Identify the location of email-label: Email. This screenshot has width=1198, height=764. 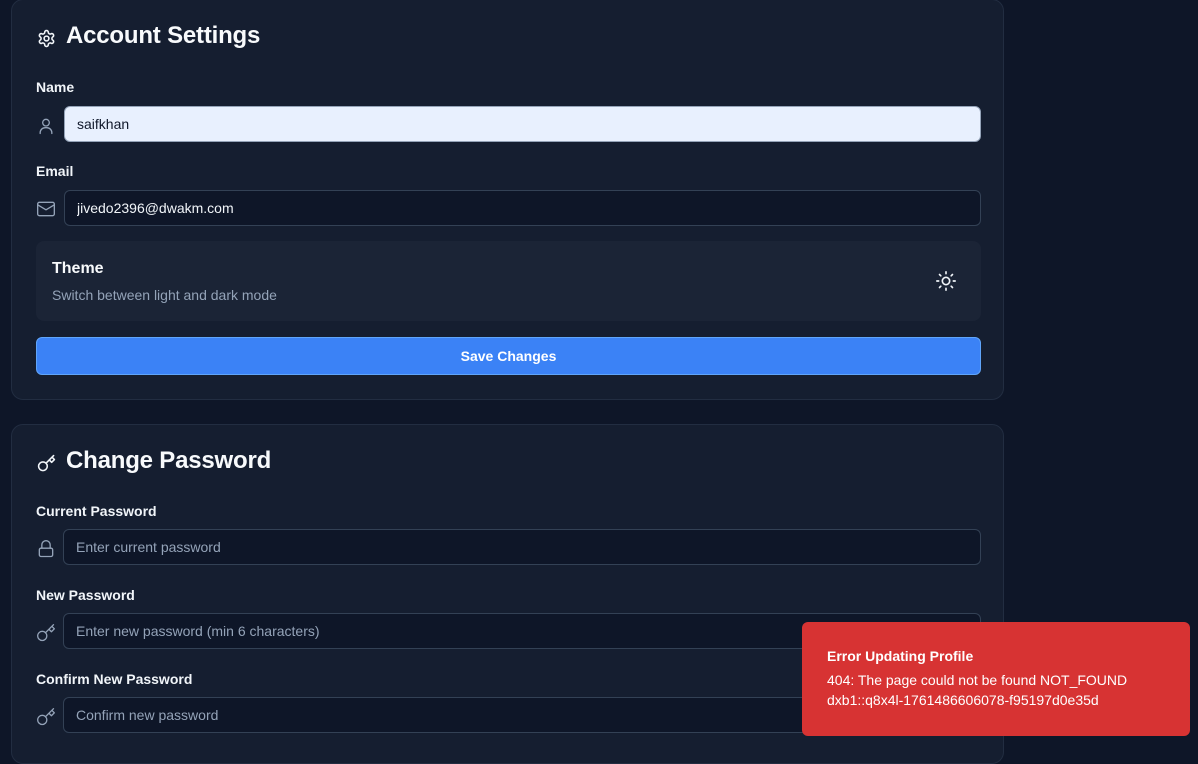
(55, 171).